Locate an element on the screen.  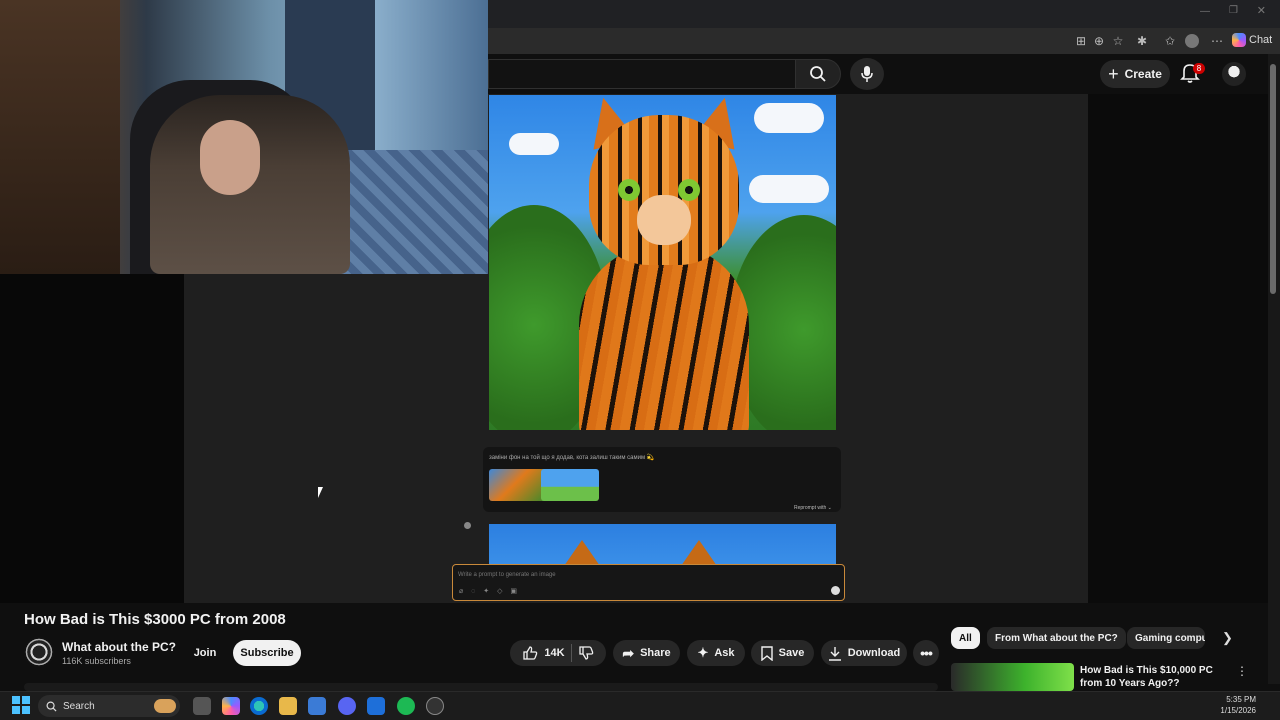
video-frame-left is located at coordinates (336, 438).